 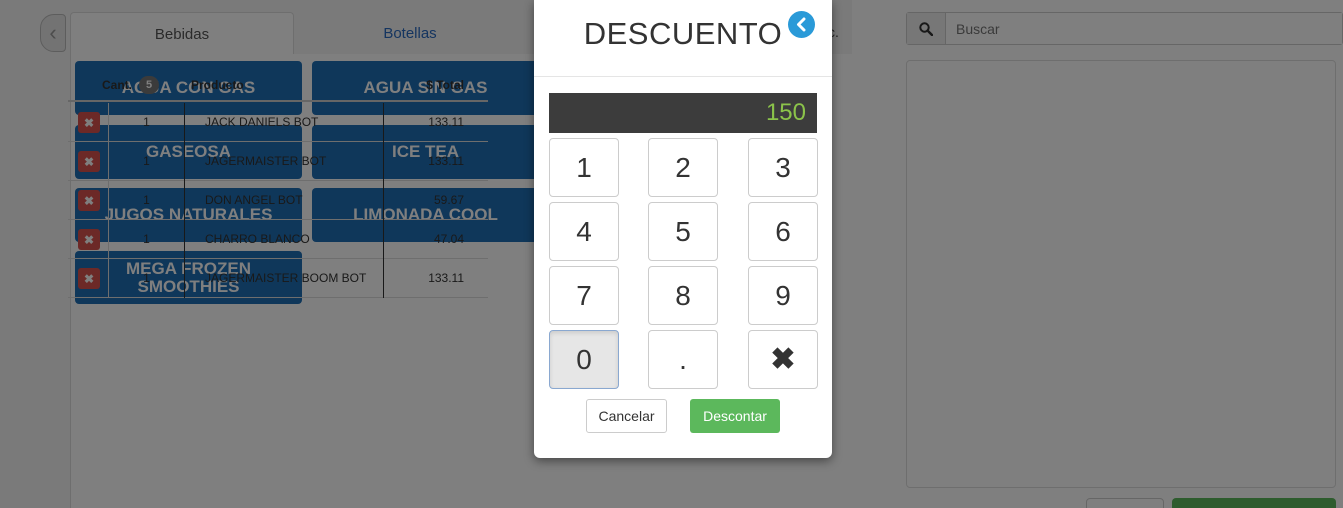 What do you see at coordinates (584, 295) in the screenshot?
I see `key-7: 7` at bounding box center [584, 295].